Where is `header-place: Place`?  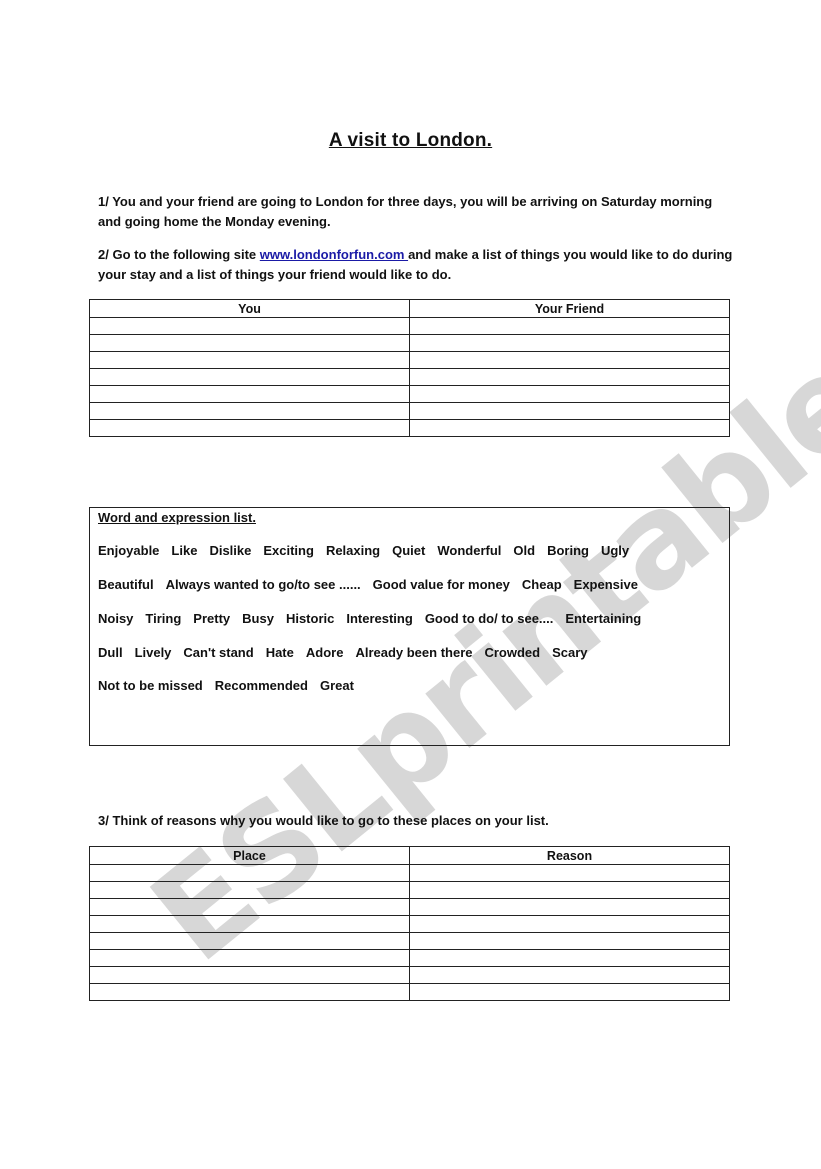
header-place: Place is located at coordinates (249, 855).